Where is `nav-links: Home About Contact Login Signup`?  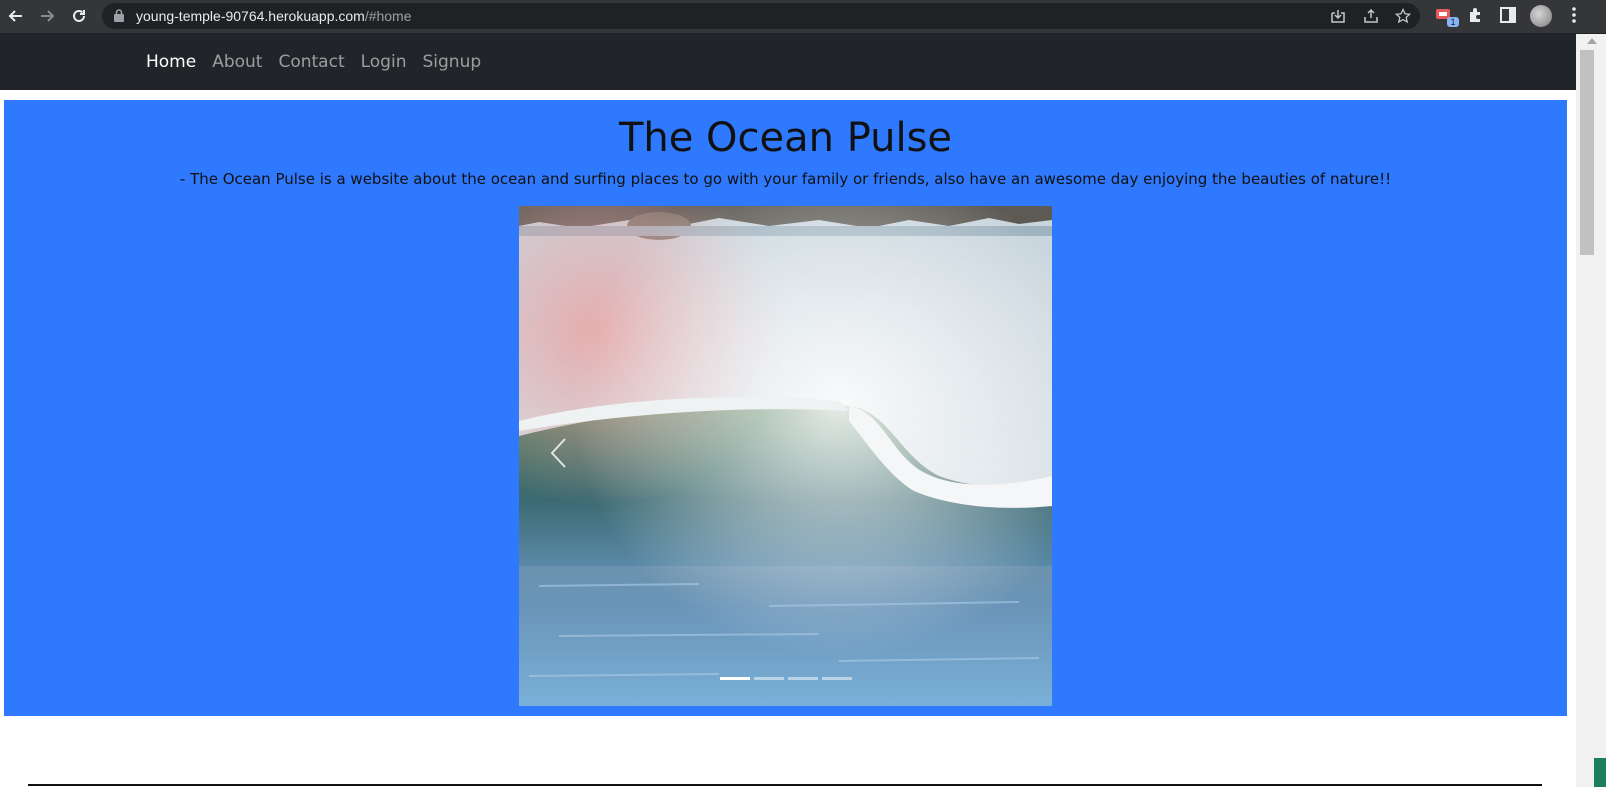 nav-links: Home About Contact Login Signup is located at coordinates (313, 62).